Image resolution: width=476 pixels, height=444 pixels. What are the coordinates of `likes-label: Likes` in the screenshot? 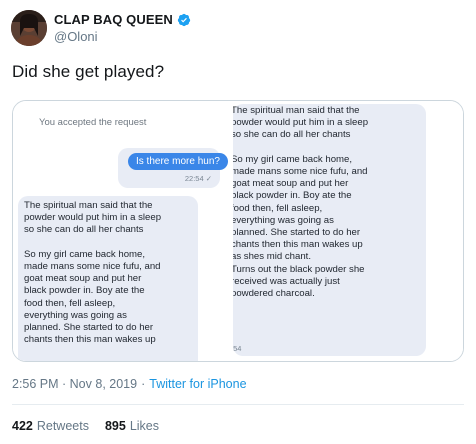 It's located at (144, 426).